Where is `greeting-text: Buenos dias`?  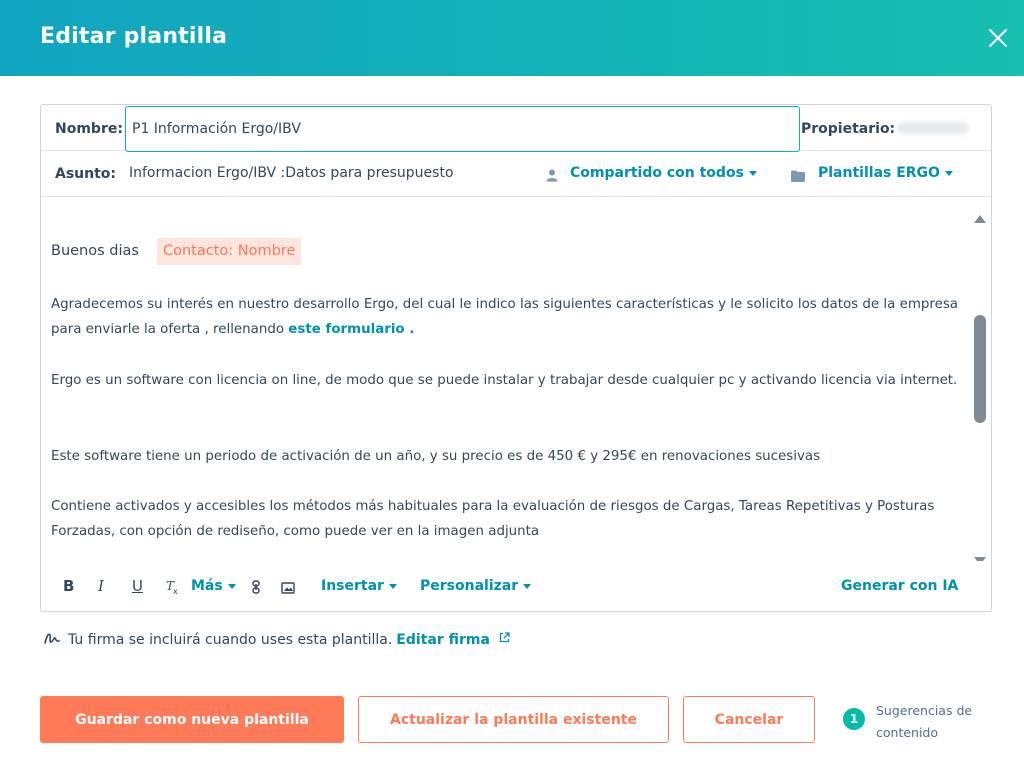 greeting-text: Buenos dias is located at coordinates (95, 251).